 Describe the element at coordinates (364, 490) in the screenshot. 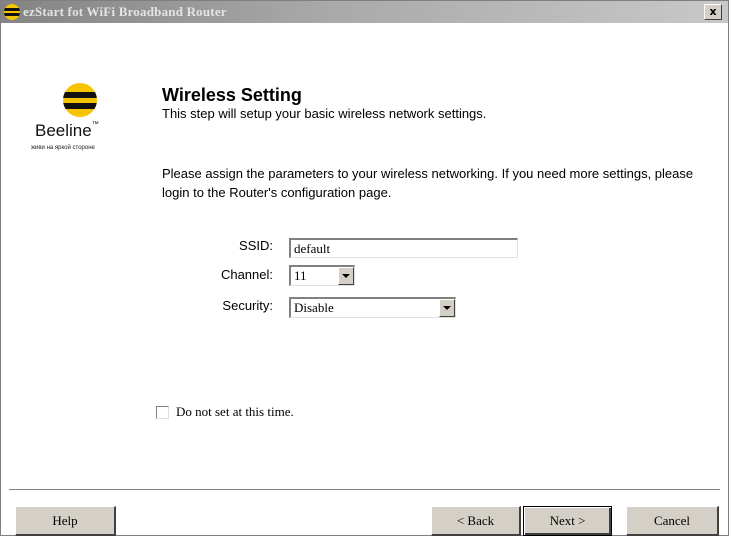

I see `footer-divider` at that location.